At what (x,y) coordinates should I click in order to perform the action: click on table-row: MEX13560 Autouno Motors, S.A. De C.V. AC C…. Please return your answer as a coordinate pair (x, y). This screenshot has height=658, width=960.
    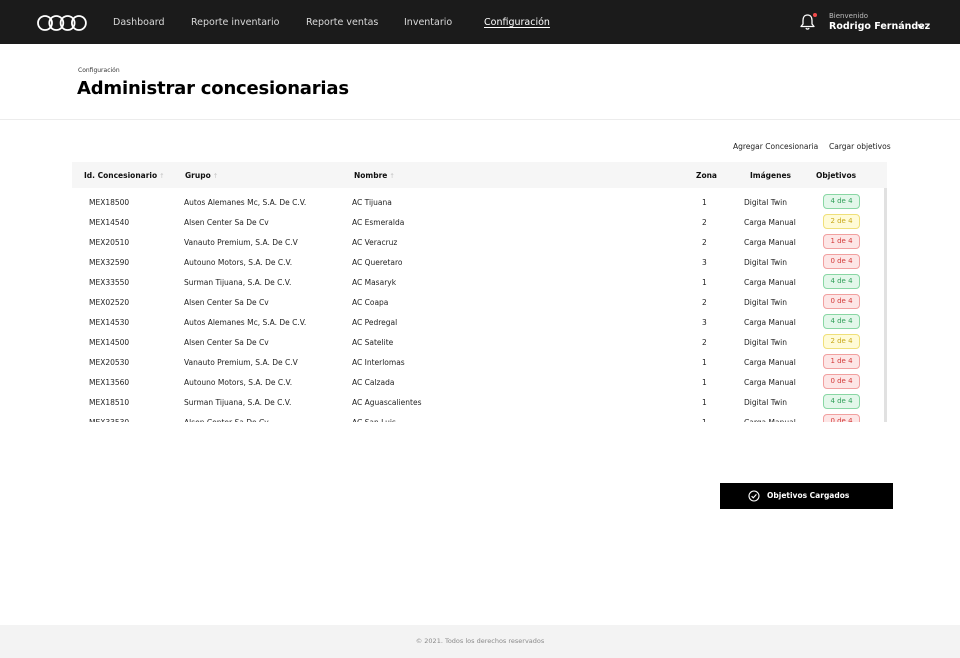
    Looking at the image, I should click on (478, 382).